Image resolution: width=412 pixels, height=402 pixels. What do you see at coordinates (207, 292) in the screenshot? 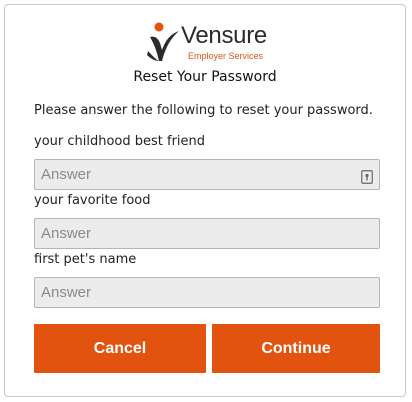
I see `answer-field-pet-name` at bounding box center [207, 292].